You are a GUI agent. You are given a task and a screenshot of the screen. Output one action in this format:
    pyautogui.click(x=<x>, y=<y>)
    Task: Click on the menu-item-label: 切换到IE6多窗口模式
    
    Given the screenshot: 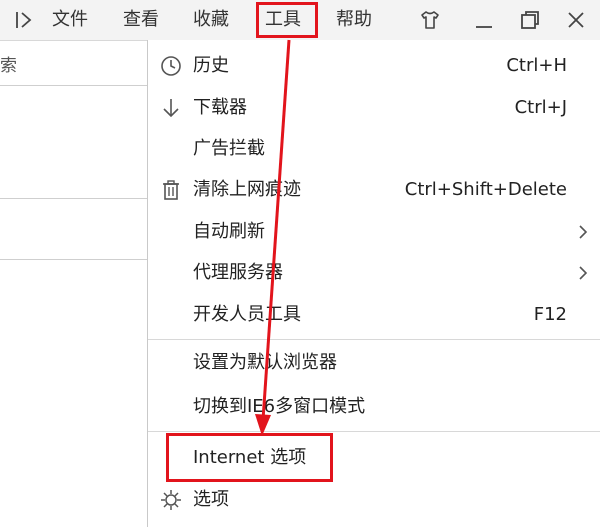 What is the action you would take?
    pyautogui.click(x=279, y=406)
    